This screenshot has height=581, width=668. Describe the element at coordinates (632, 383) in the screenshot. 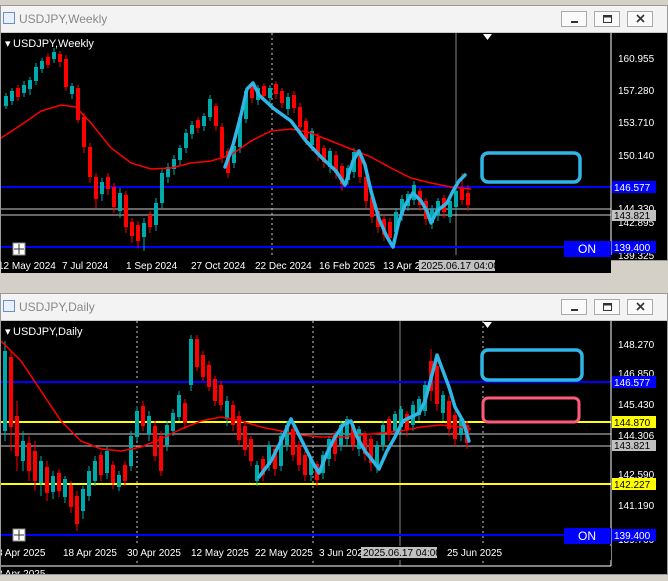

I see `daily-level-marker: 146.577` at that location.